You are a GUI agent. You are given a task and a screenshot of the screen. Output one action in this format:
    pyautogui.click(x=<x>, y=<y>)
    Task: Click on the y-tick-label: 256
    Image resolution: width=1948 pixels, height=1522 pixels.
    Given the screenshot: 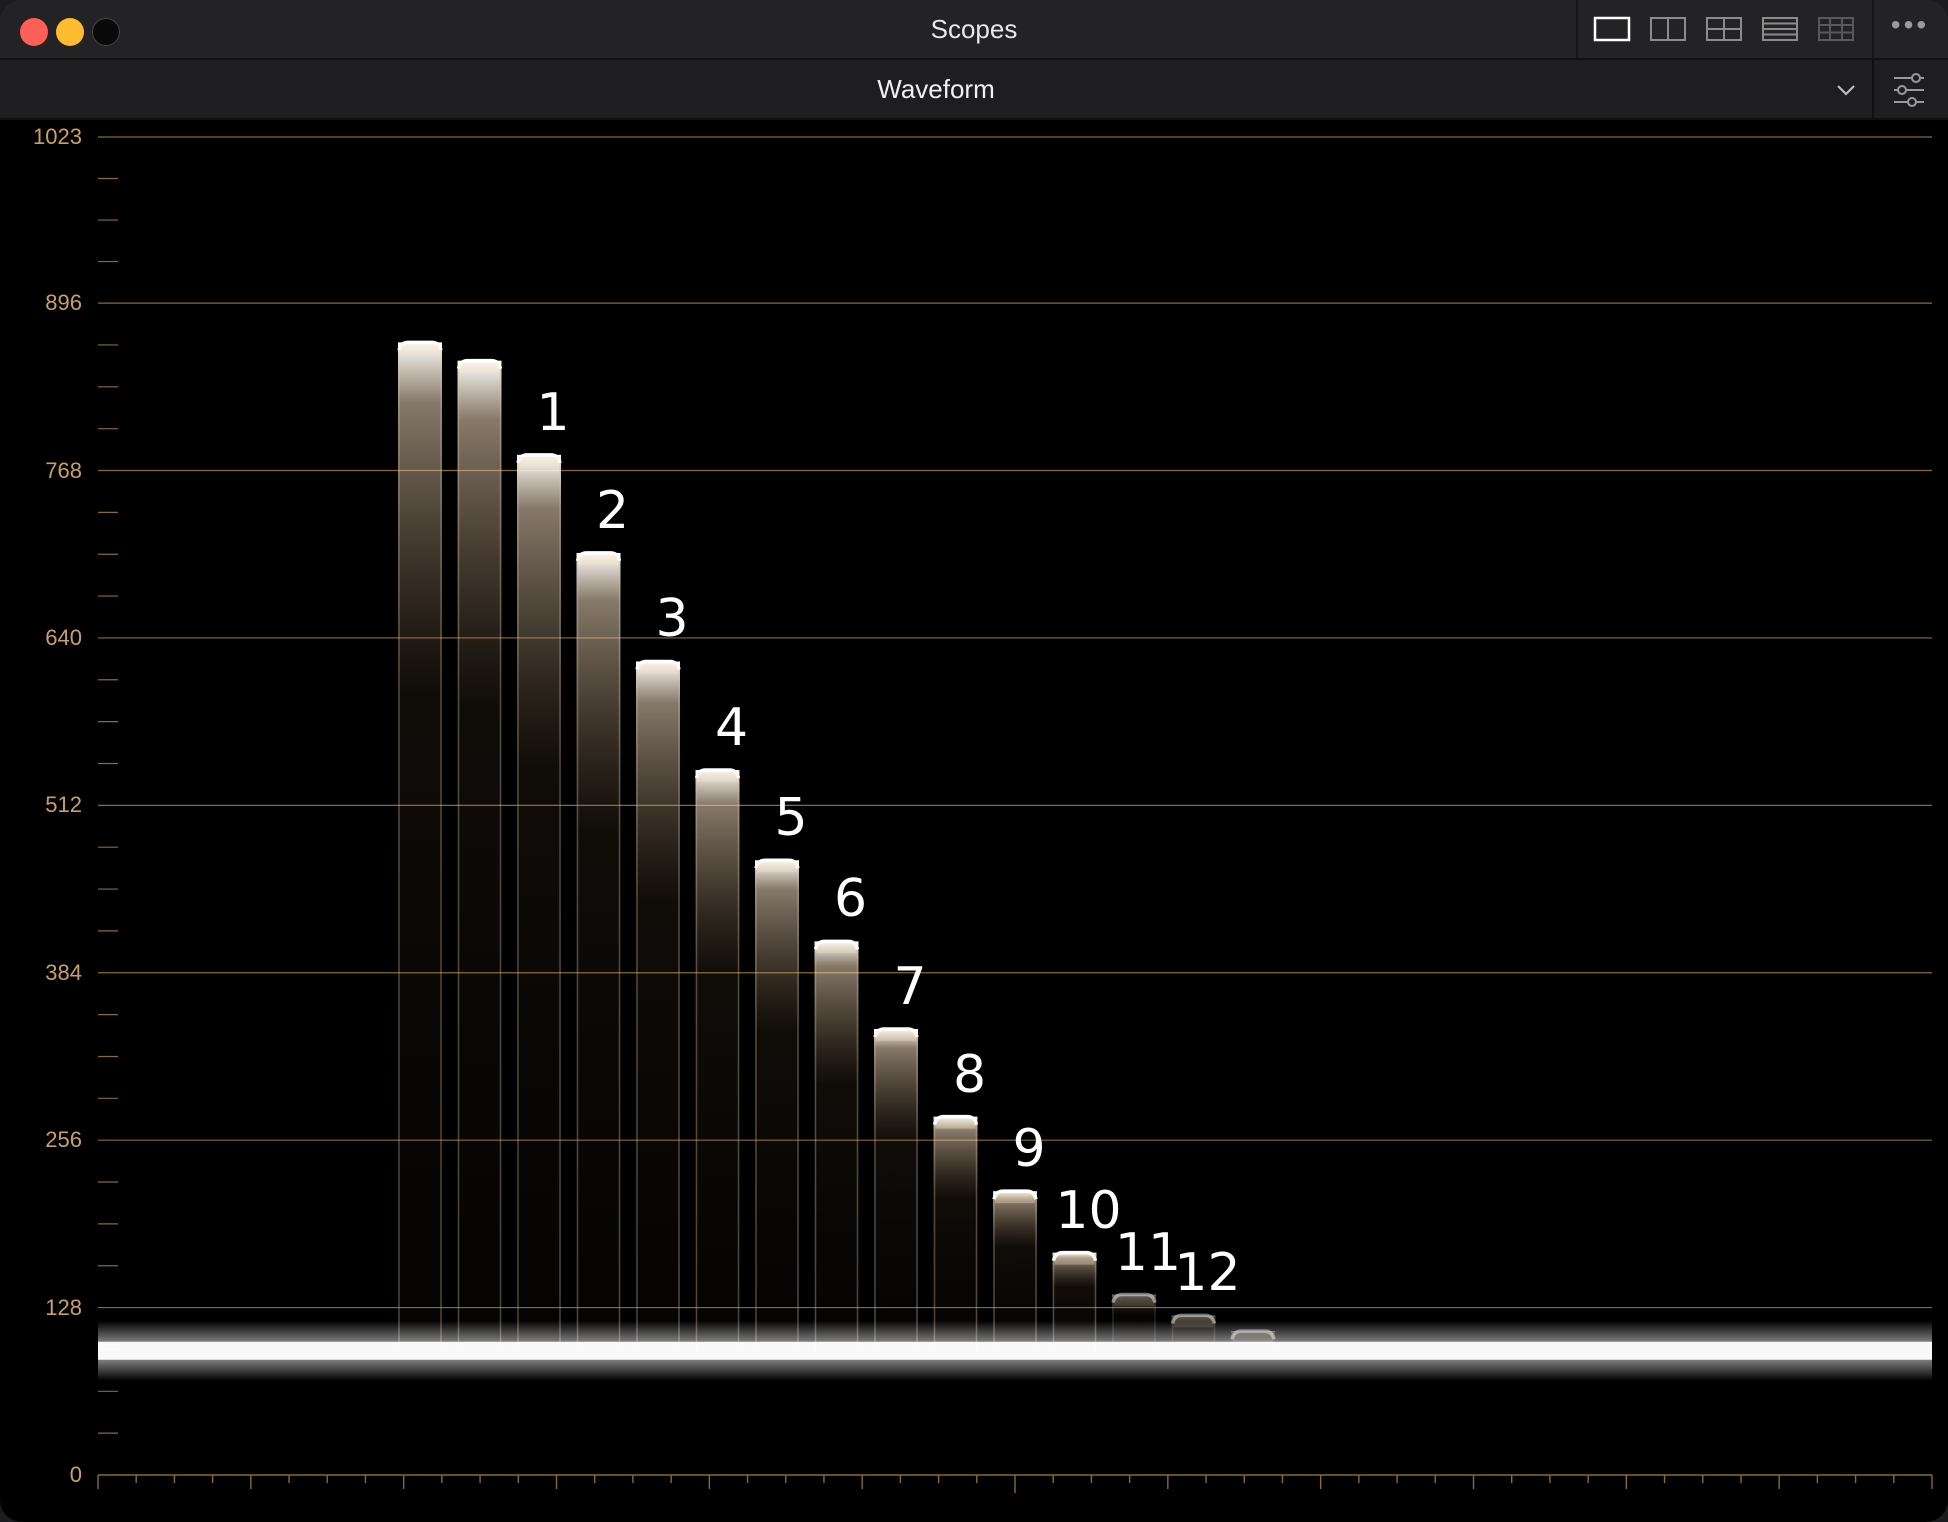 What is the action you would take?
    pyautogui.click(x=63, y=1140)
    